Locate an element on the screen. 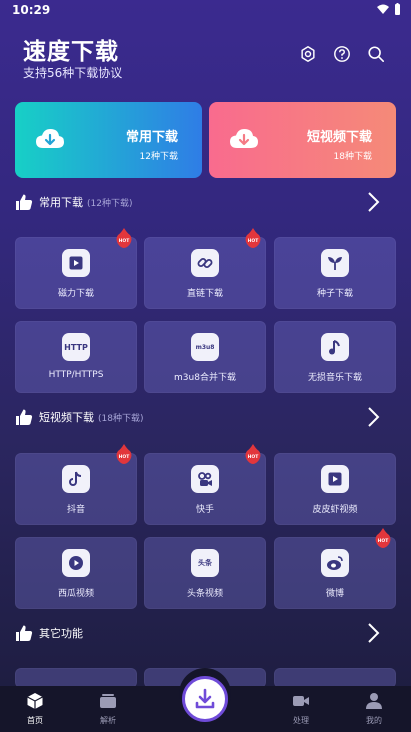 Image resolution: width=411 pixels, height=732 pixels. gear-icon is located at coordinates (308, 54).